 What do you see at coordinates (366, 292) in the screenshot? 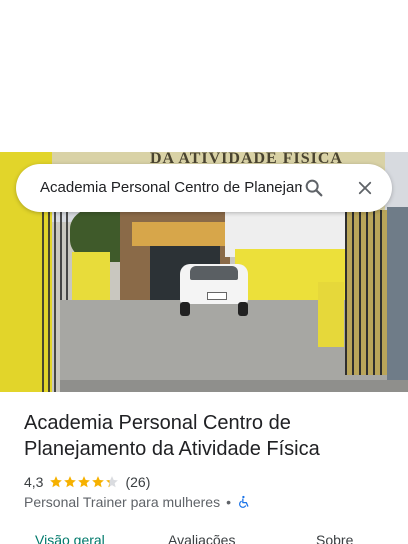
I see `photo-gate-right` at bounding box center [366, 292].